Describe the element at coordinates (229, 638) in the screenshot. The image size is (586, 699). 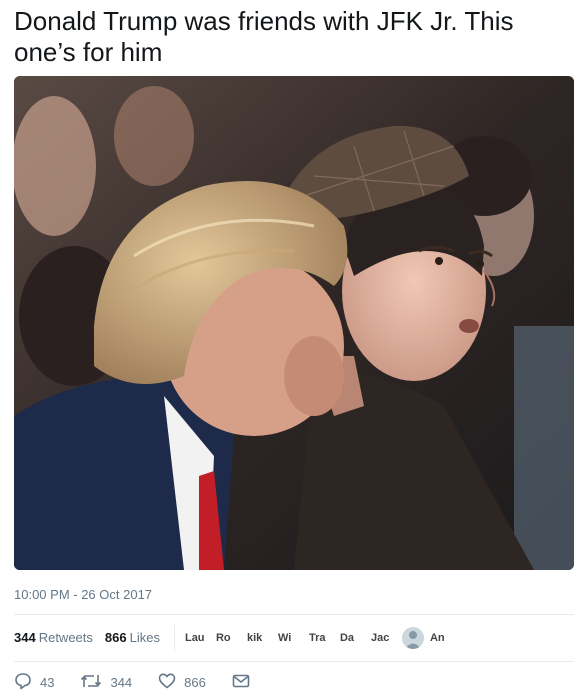
I see `liker-avatar: Ro` at that location.